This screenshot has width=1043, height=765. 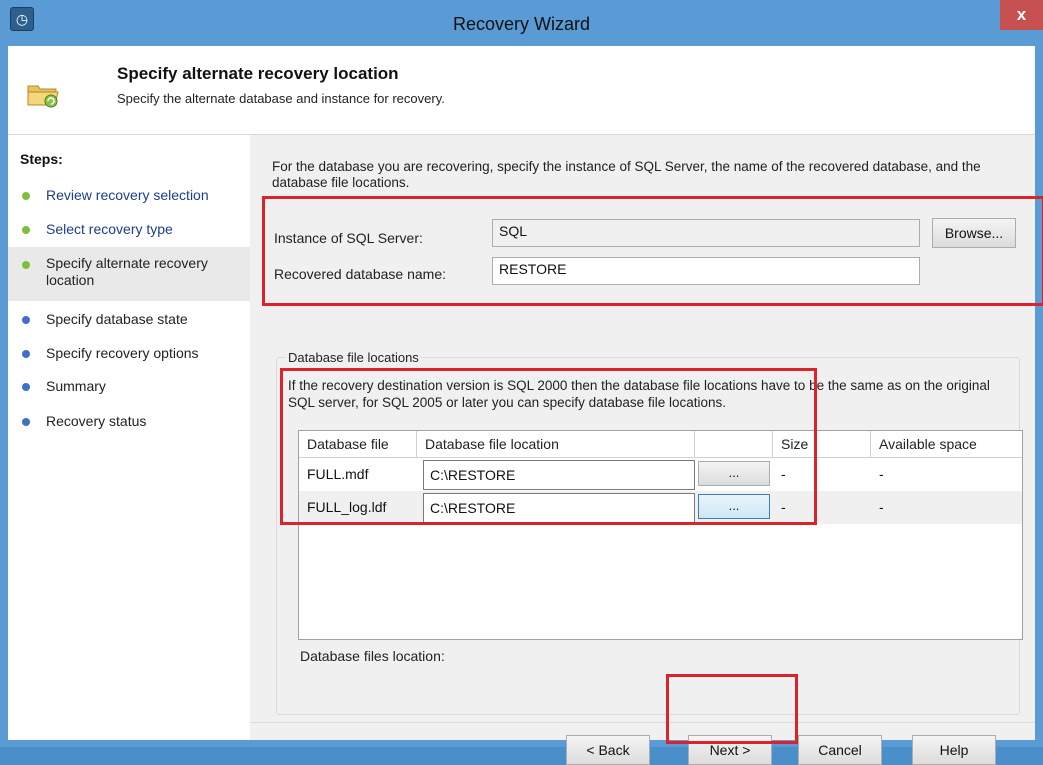 I want to click on step-specify-alternate-recovery-location: Specify alternate recovery location, so click(x=129, y=274).